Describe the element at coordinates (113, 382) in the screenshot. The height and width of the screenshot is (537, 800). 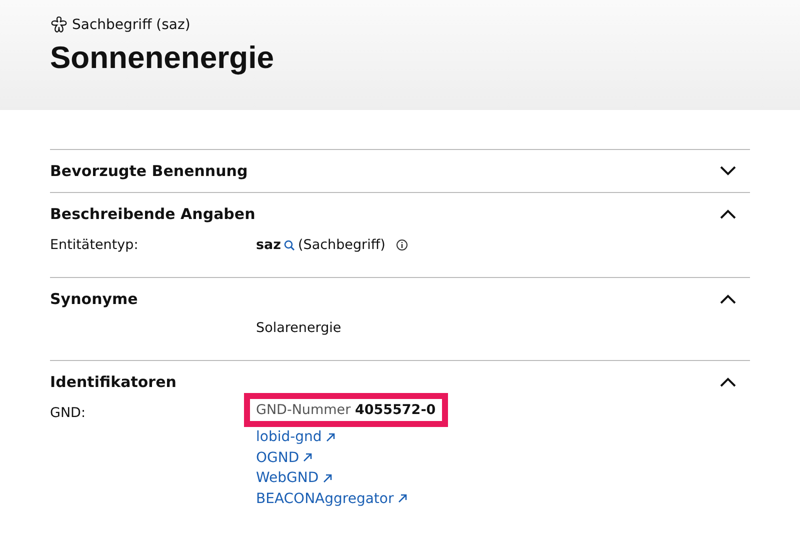
I see `section-title: Identifikatoren` at that location.